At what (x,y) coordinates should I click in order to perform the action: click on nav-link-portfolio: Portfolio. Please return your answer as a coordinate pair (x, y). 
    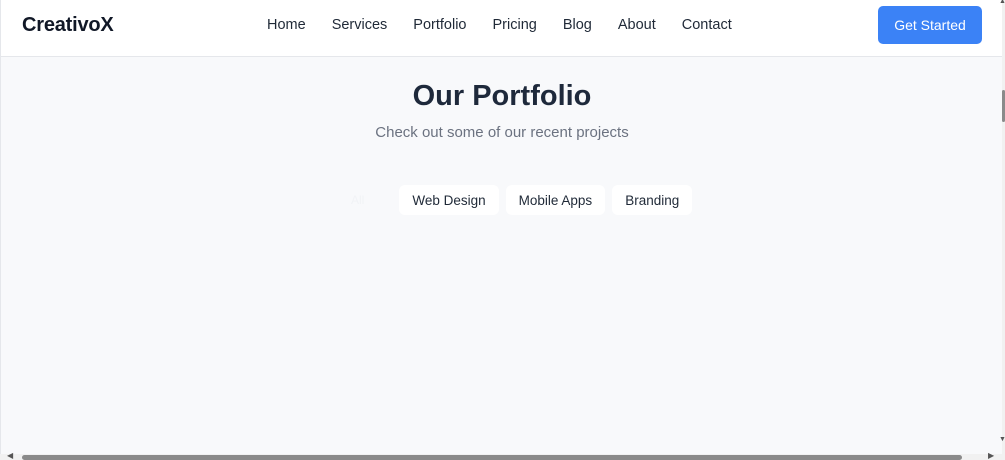
    Looking at the image, I should click on (439, 25).